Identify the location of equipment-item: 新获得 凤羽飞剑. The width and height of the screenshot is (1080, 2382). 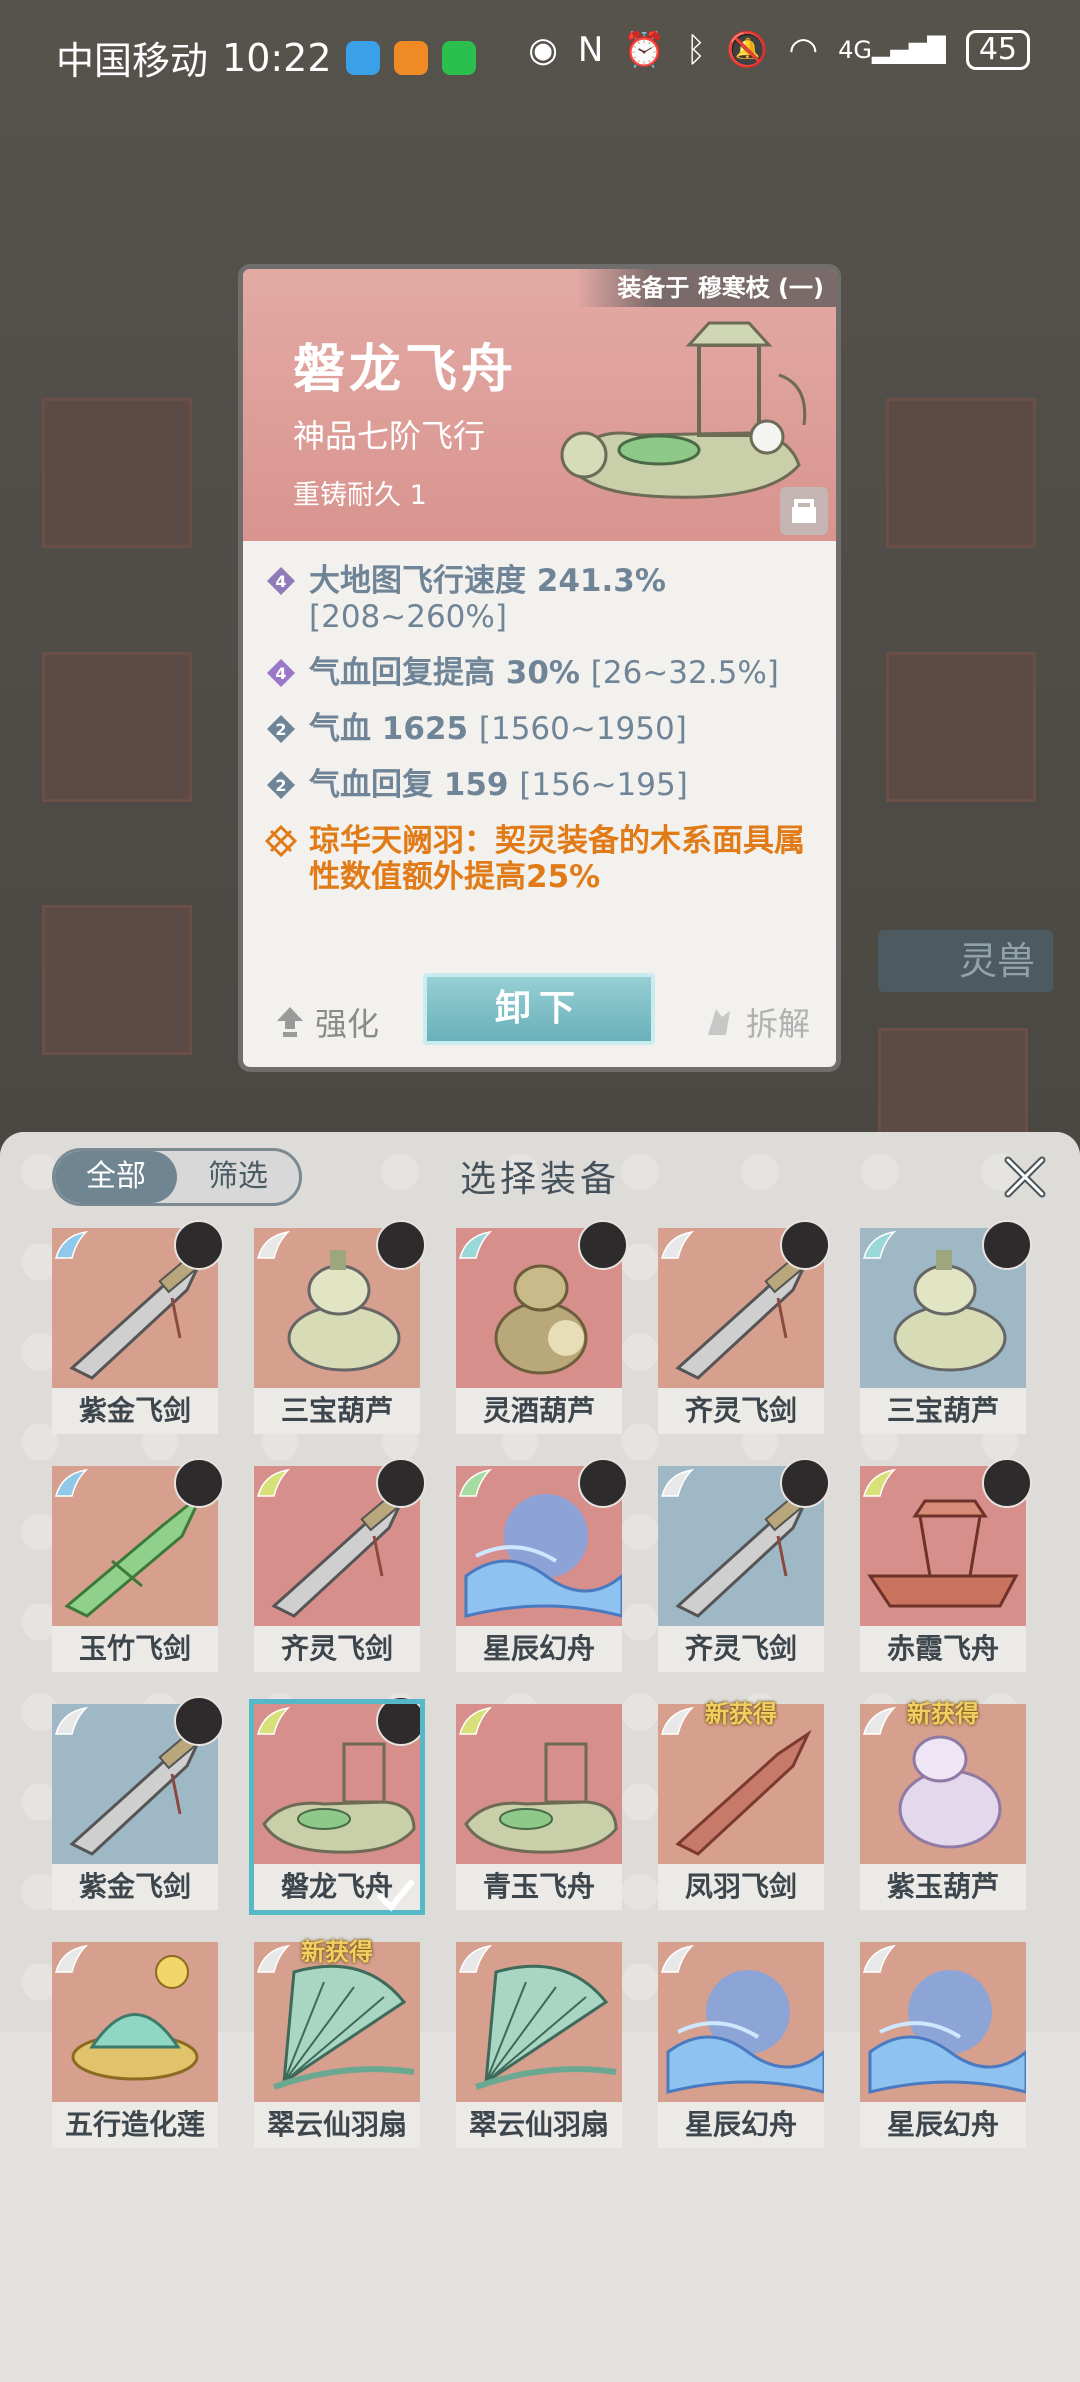
(741, 1810).